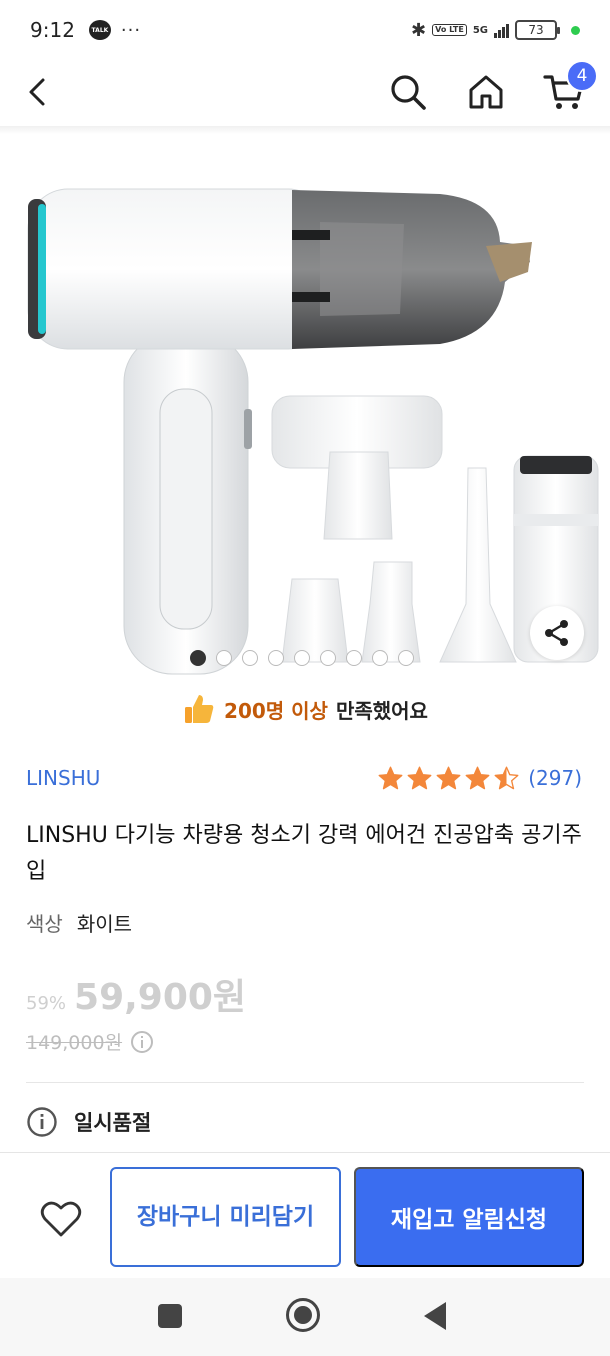 The image size is (610, 1356). I want to click on network-type: 5G, so click(480, 30).